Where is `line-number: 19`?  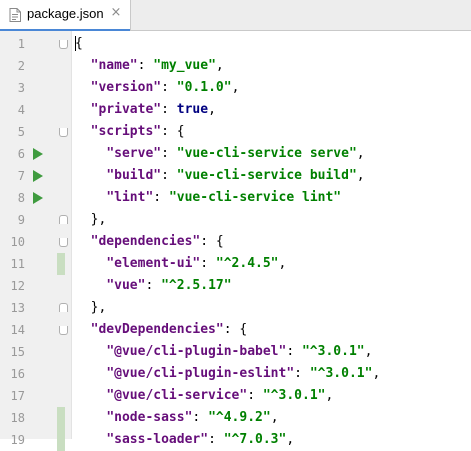
line-number: 19 is located at coordinates (17, 440).